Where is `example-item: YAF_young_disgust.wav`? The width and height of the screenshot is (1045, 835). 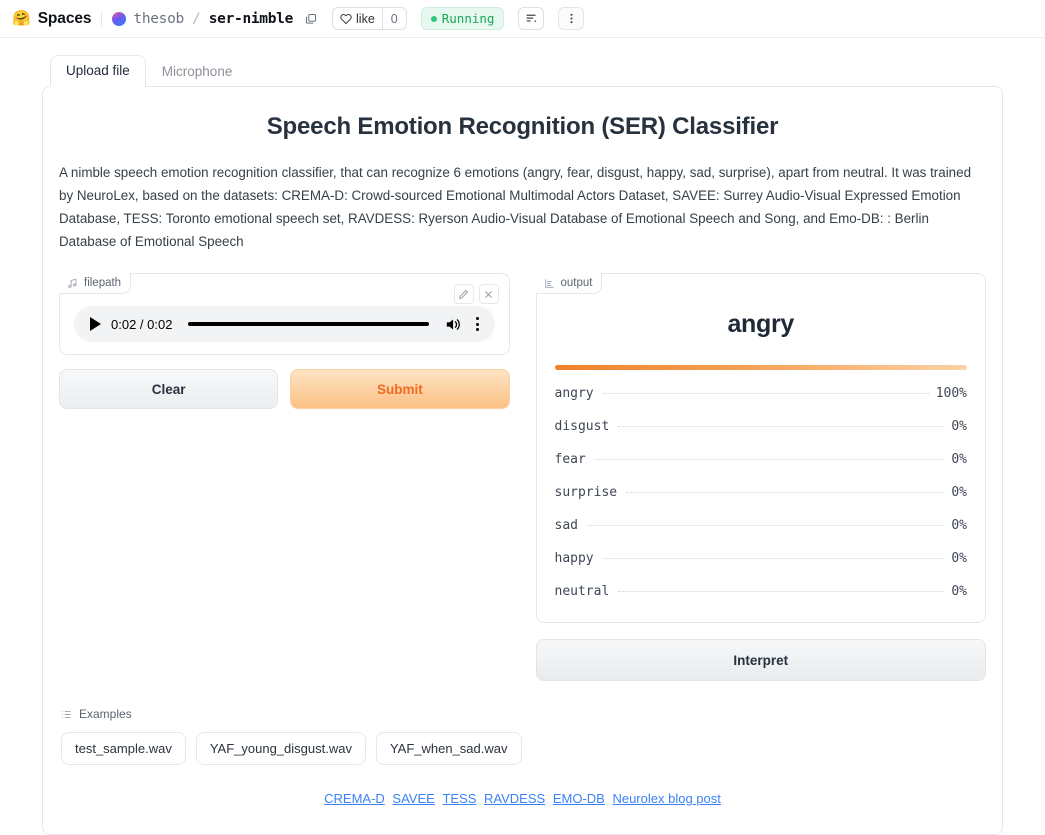 example-item: YAF_young_disgust.wav is located at coordinates (280, 749).